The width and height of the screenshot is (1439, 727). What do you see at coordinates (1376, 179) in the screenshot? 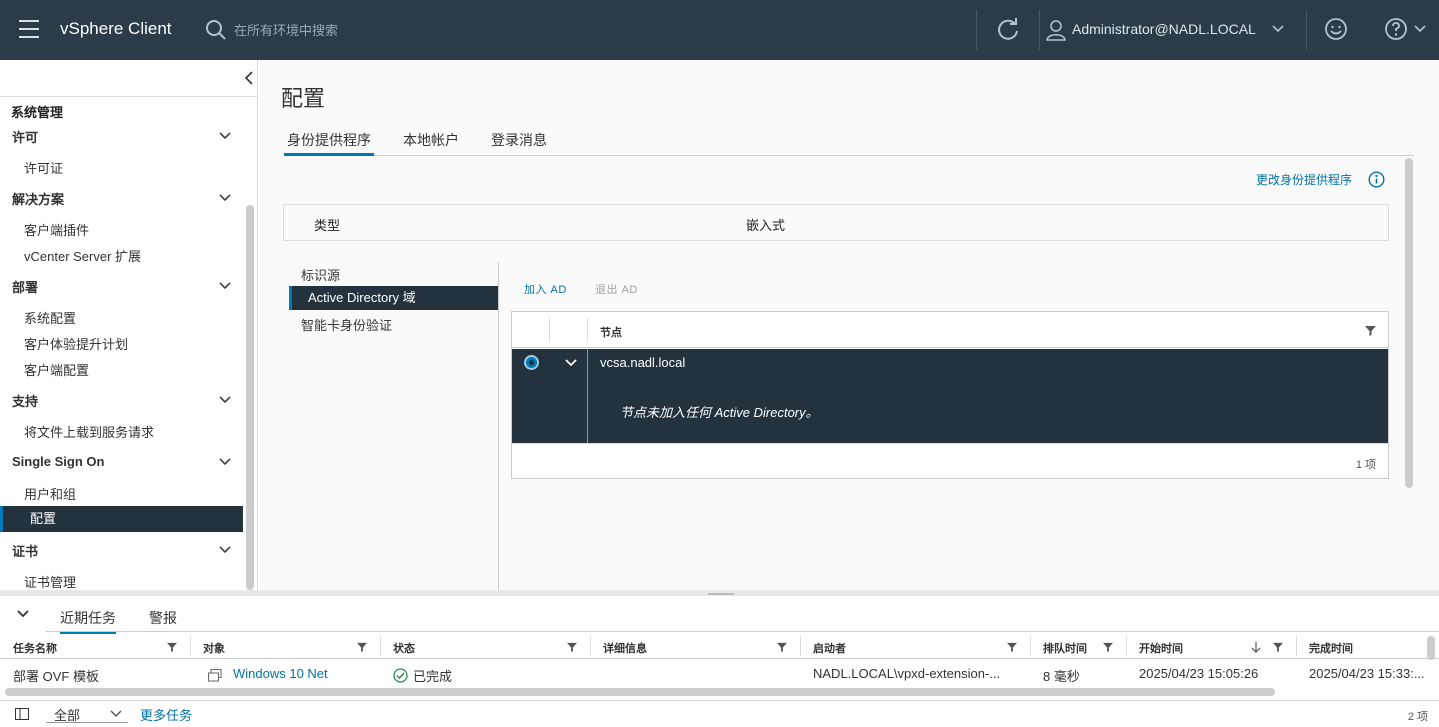
I see `info-icon` at bounding box center [1376, 179].